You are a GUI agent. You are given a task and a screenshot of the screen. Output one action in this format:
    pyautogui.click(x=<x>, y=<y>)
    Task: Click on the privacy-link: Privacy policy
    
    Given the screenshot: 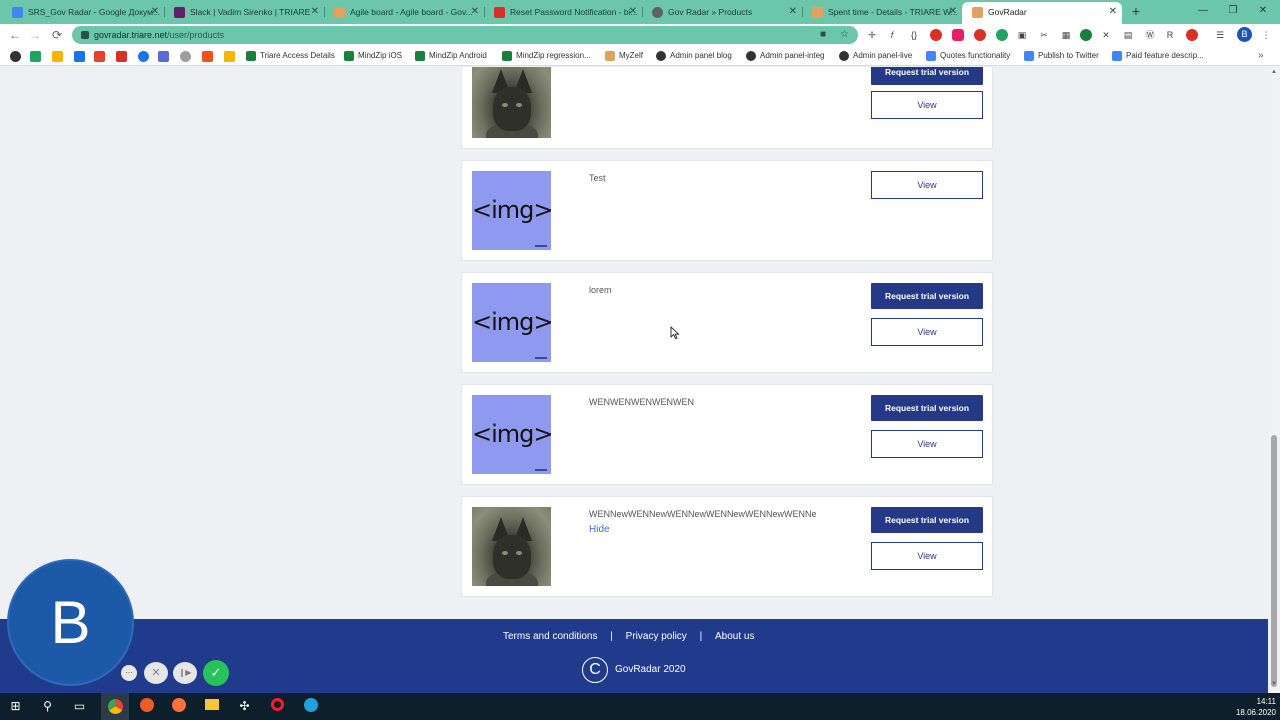 What is the action you would take?
    pyautogui.click(x=656, y=636)
    